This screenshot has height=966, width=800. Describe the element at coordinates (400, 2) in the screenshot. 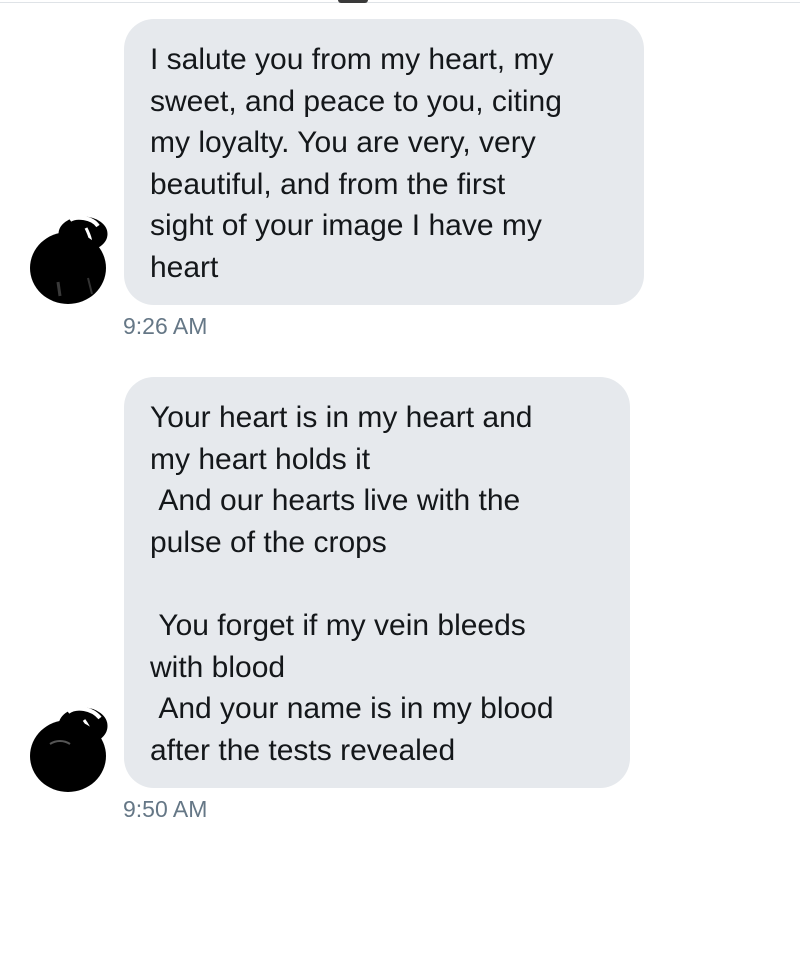

I see `top-divider` at that location.